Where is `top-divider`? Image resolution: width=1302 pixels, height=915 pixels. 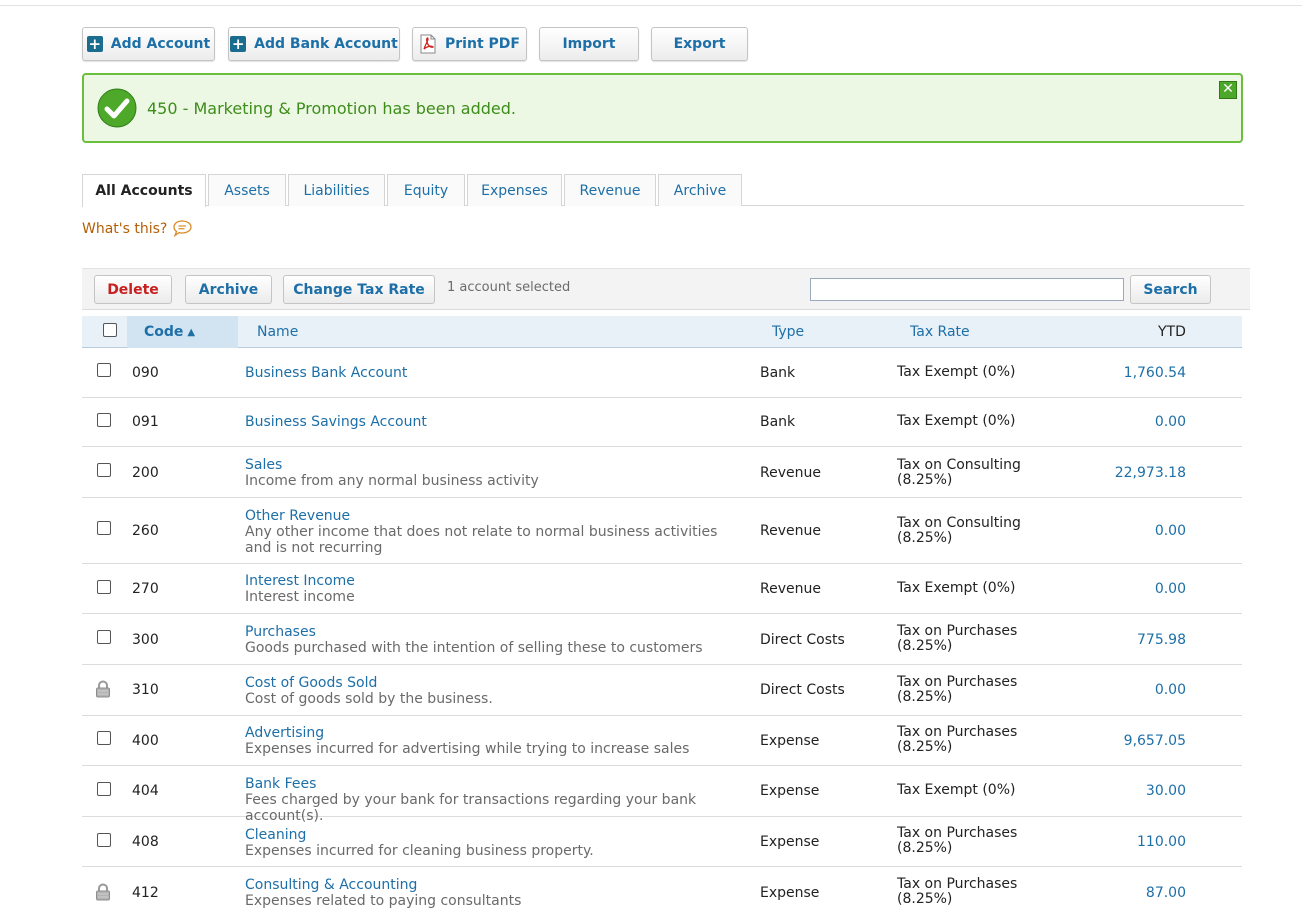
top-divider is located at coordinates (651, 5).